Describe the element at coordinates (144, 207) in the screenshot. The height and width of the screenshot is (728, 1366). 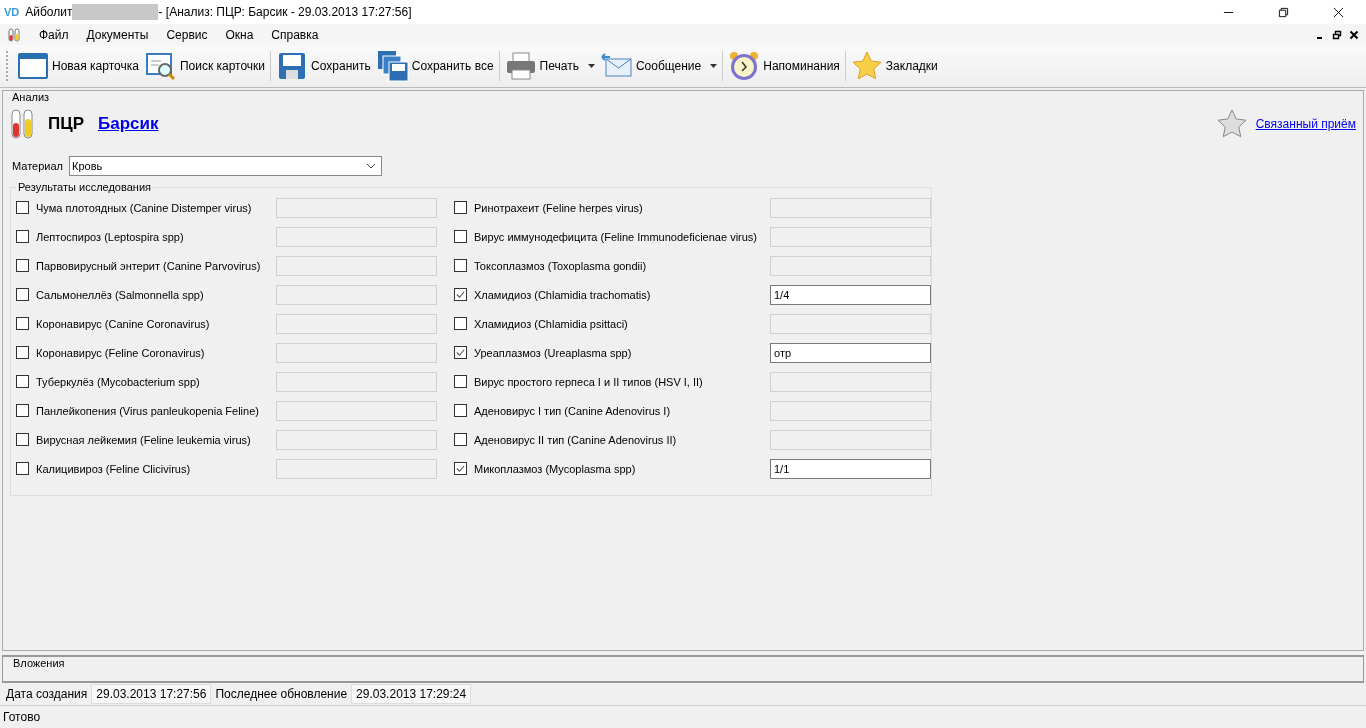
I see `test-label: Чума плотоядных (Canine Distemper virus)` at that location.